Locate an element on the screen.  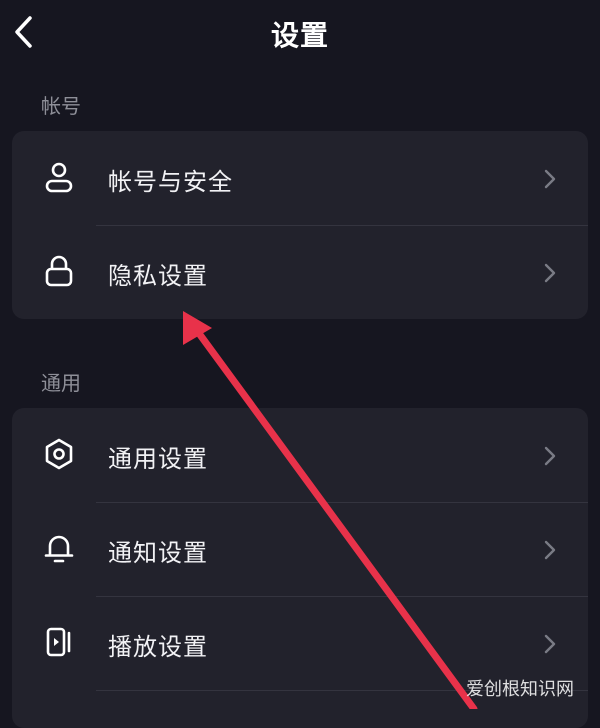
lock-icon is located at coordinates (59, 271).